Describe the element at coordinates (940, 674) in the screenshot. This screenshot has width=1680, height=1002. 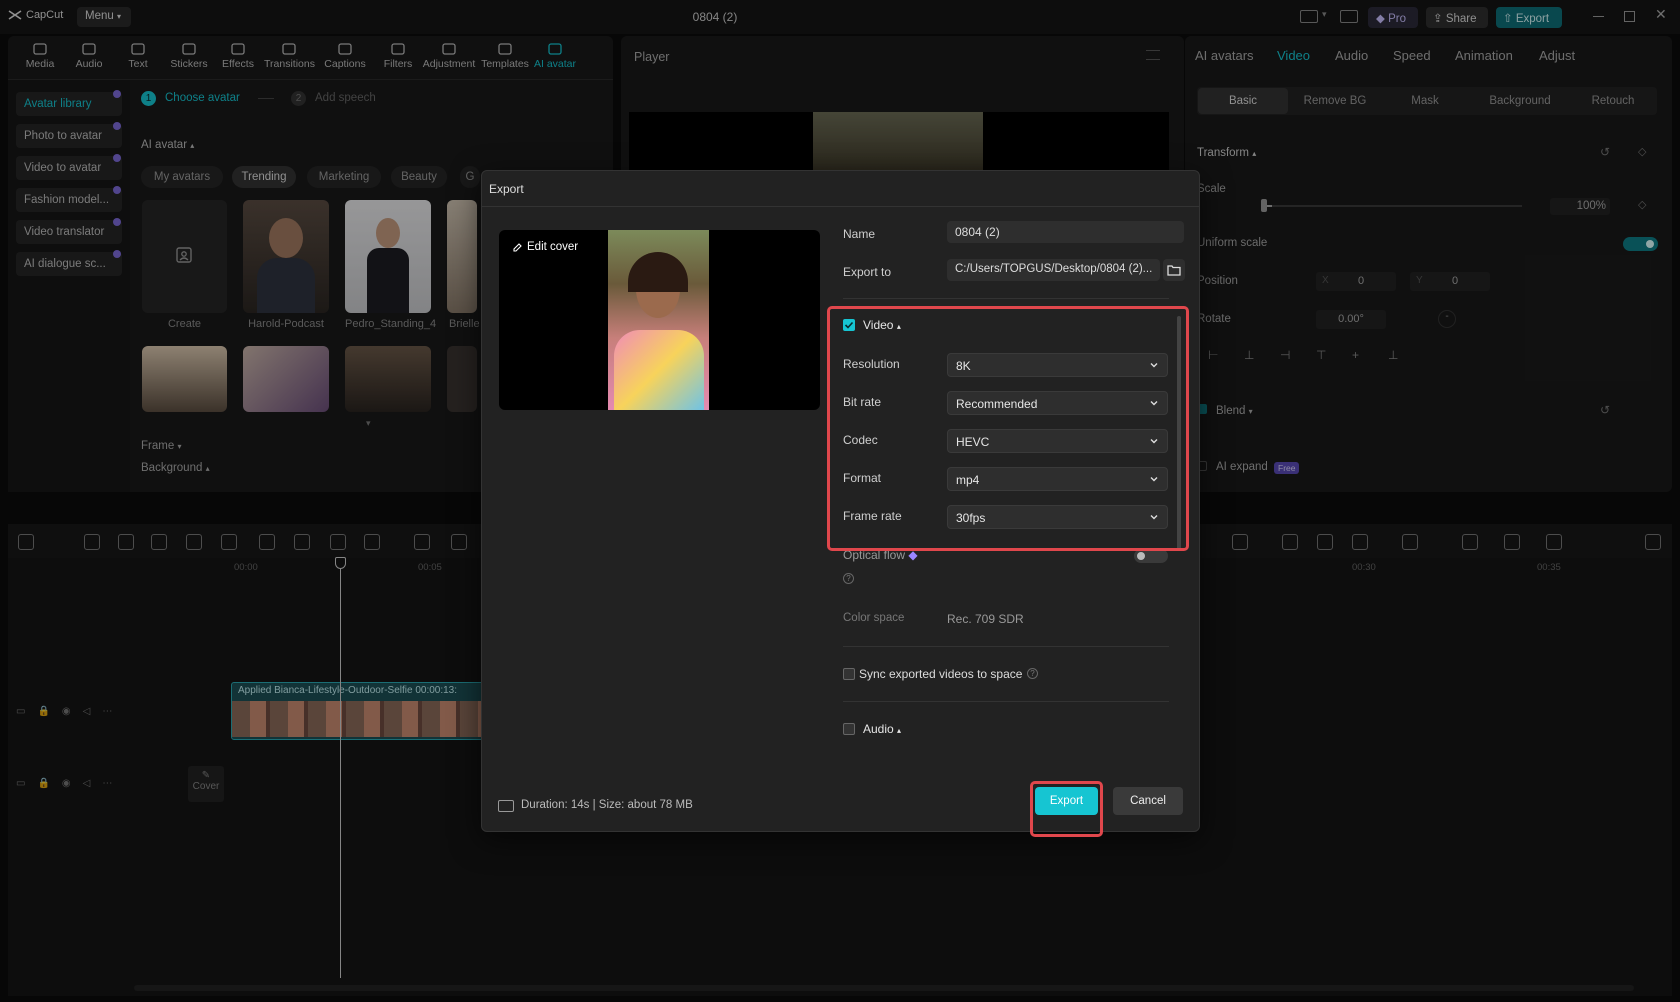
I see `sync-label: Sync exported videos to space` at that location.